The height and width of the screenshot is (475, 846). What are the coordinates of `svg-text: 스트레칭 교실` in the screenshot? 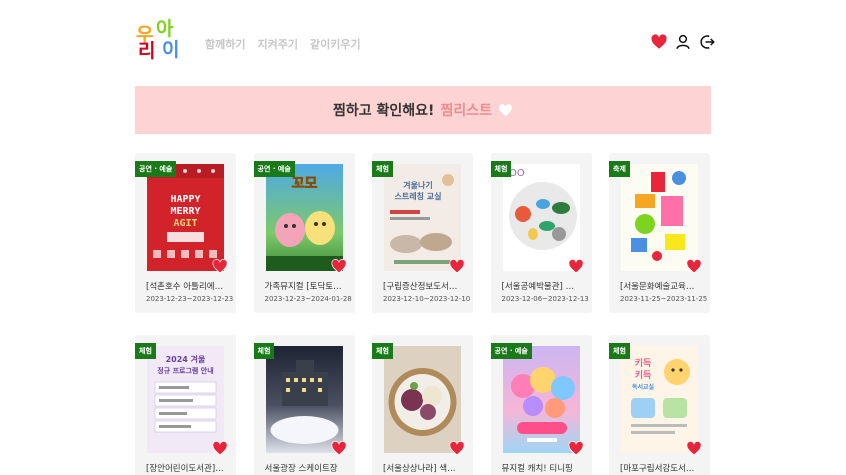 It's located at (418, 196).